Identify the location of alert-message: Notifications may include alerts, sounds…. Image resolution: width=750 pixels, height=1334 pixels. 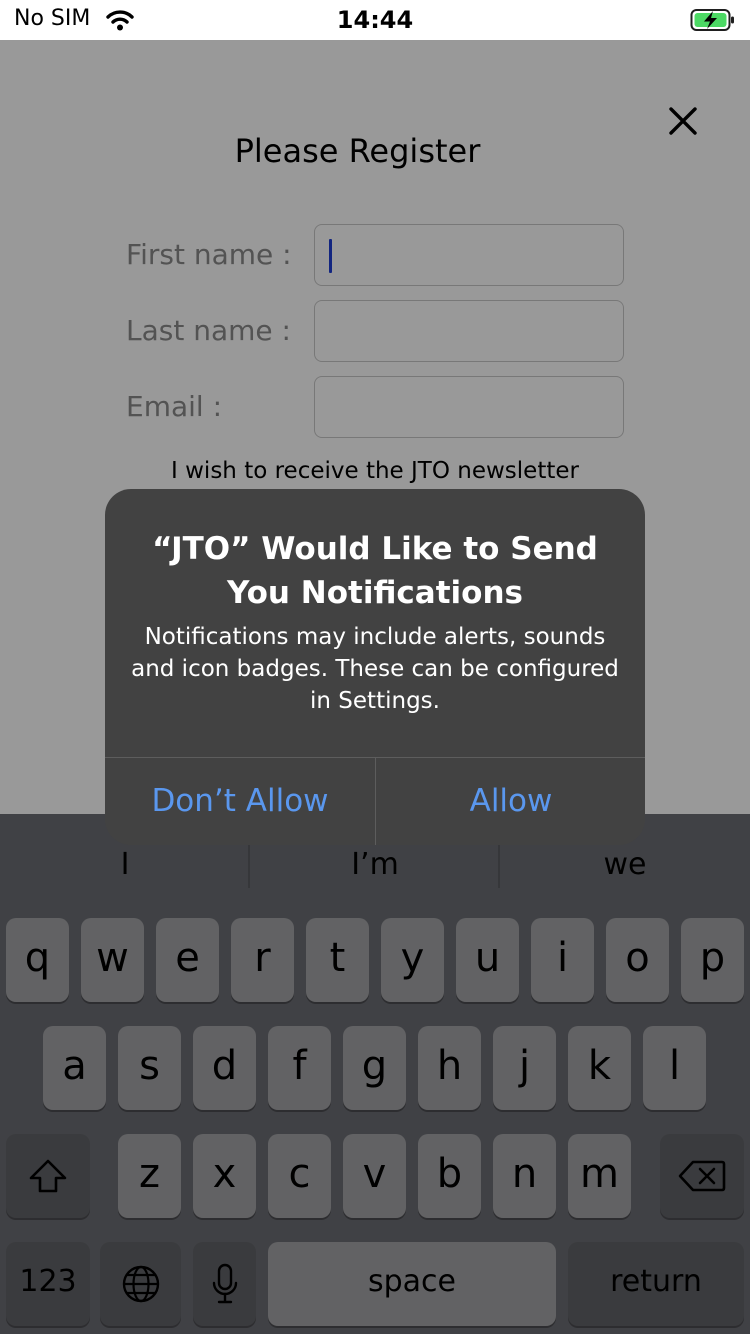
(375, 669).